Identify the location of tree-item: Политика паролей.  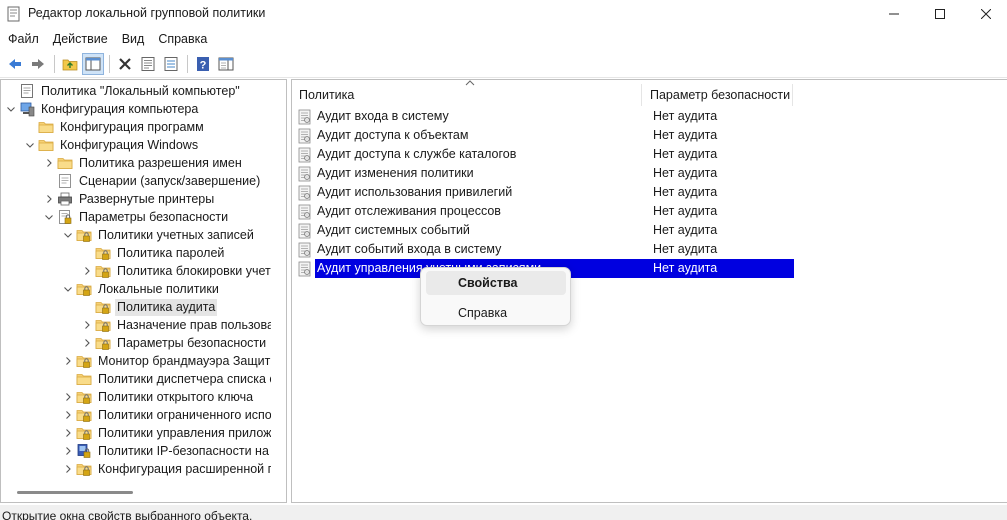
(153, 253).